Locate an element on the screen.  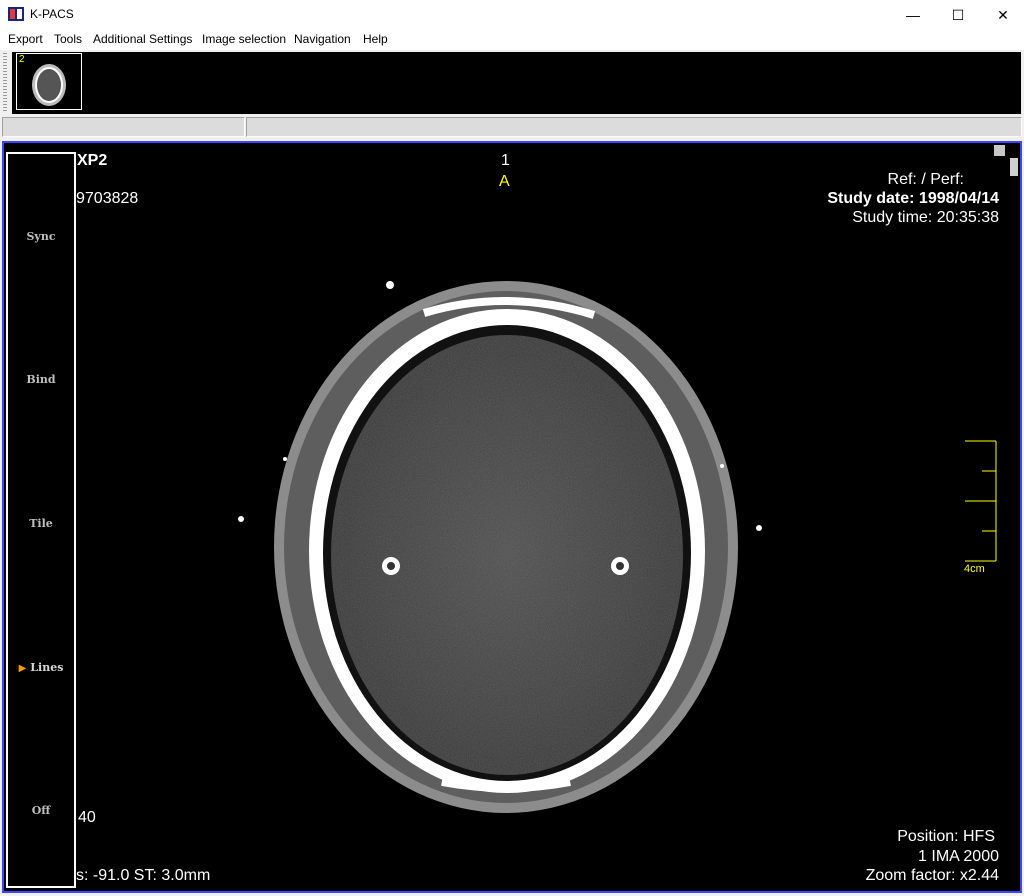
ref-perf-overlay: Ref: / Perf: is located at coordinates (925, 179).